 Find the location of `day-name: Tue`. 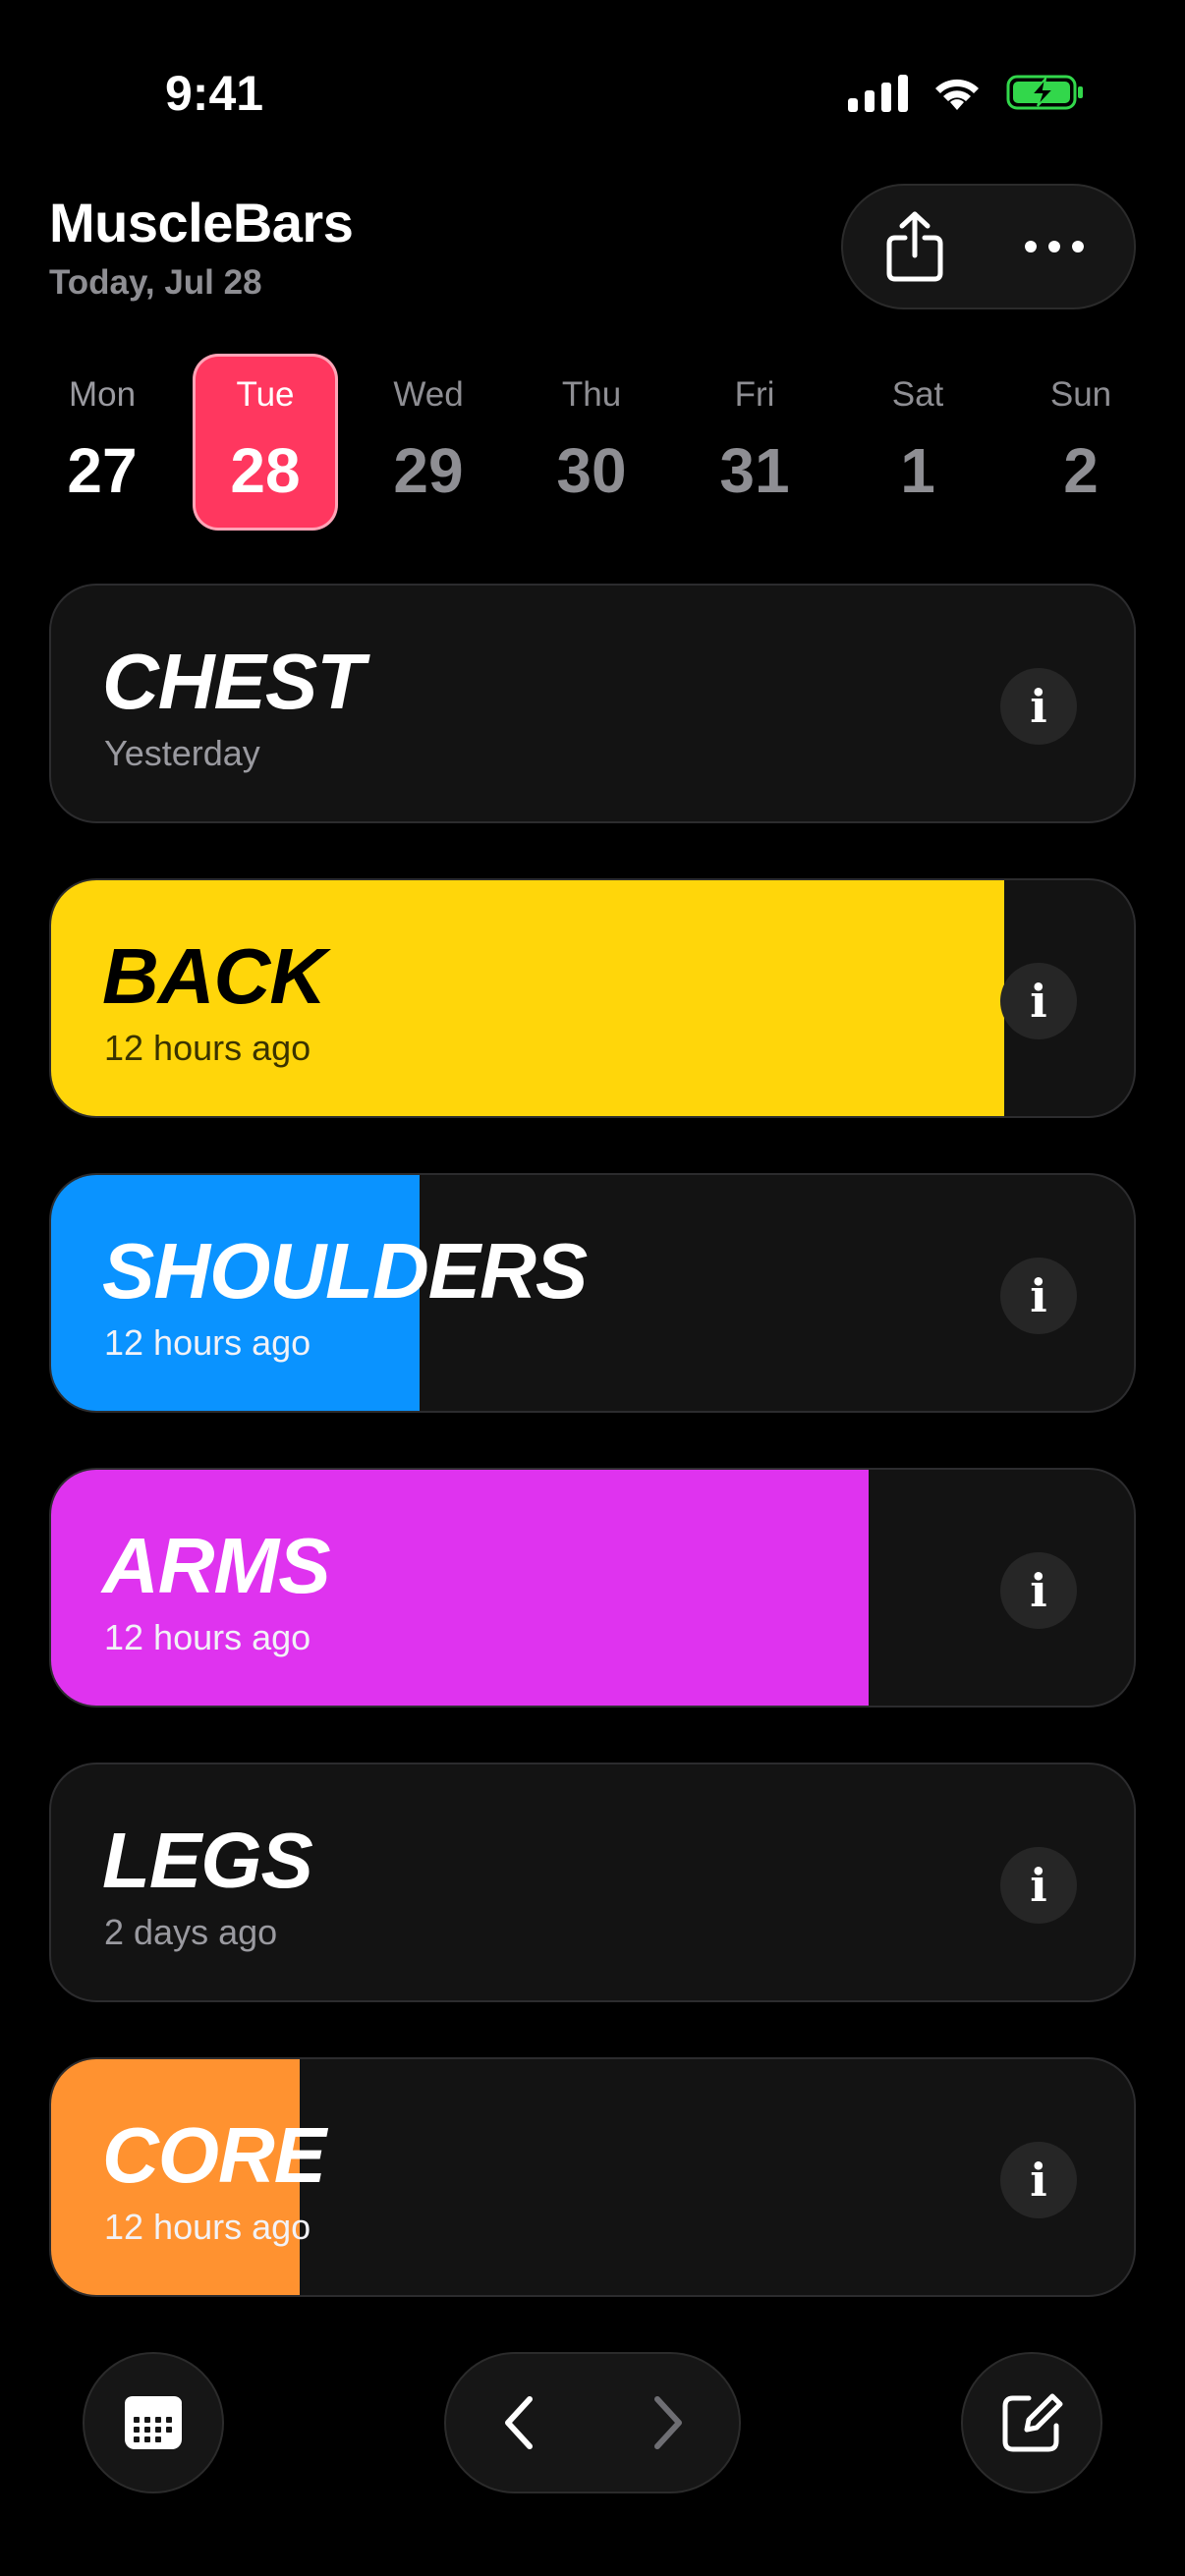

day-name: Tue is located at coordinates (265, 394).